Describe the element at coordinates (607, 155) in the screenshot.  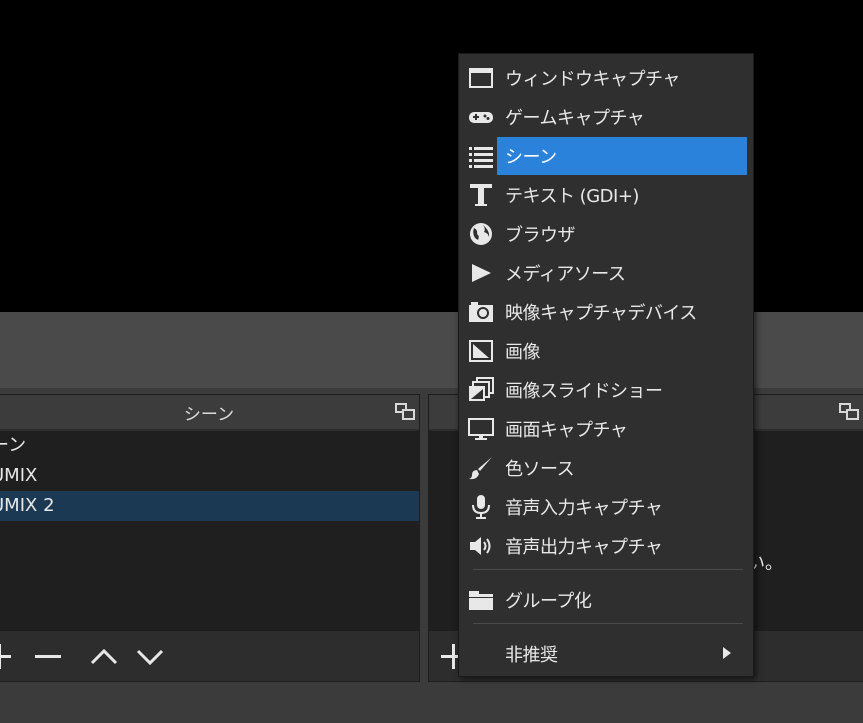
I see `menu-item-scene: シーン` at that location.